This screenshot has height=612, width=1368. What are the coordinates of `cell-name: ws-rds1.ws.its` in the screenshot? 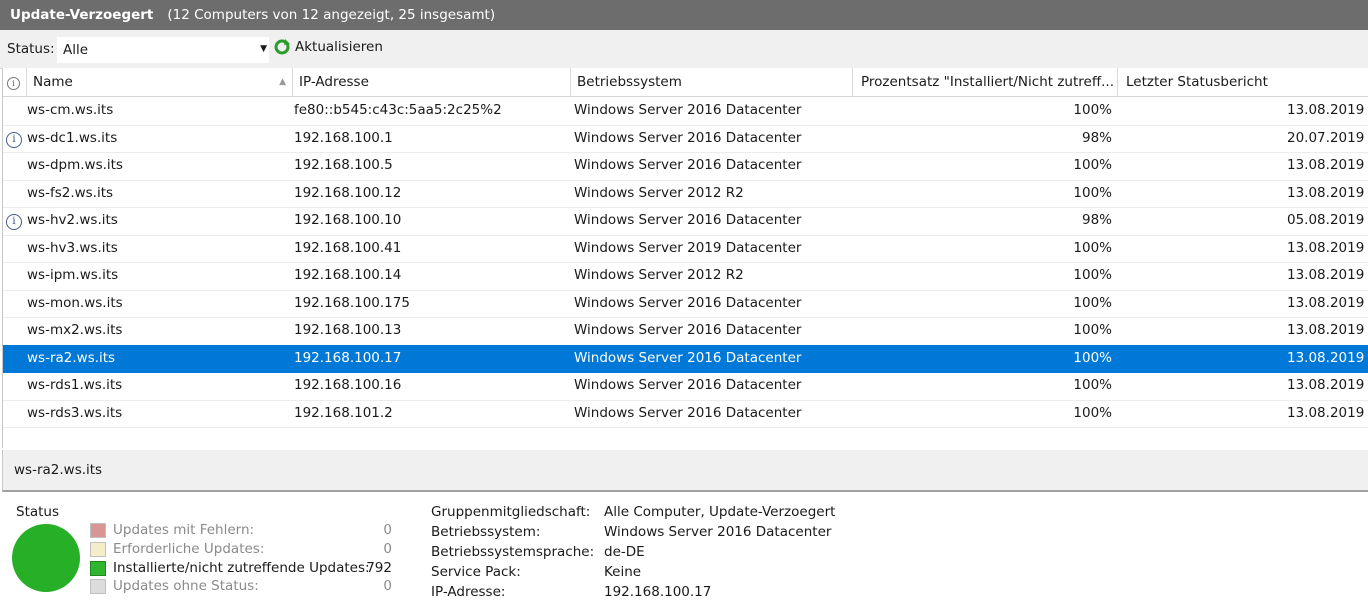 It's located at (75, 385).